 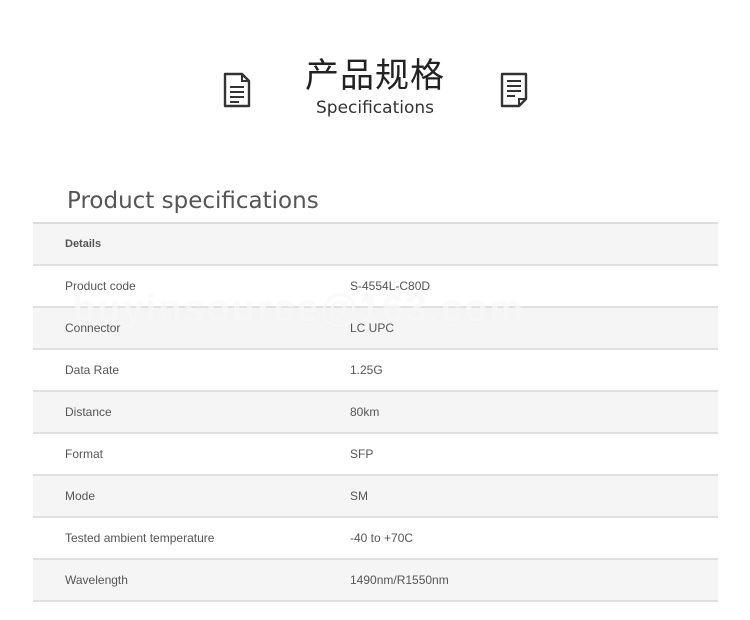 What do you see at coordinates (88, 412) in the screenshot?
I see `row-label: Distance` at bounding box center [88, 412].